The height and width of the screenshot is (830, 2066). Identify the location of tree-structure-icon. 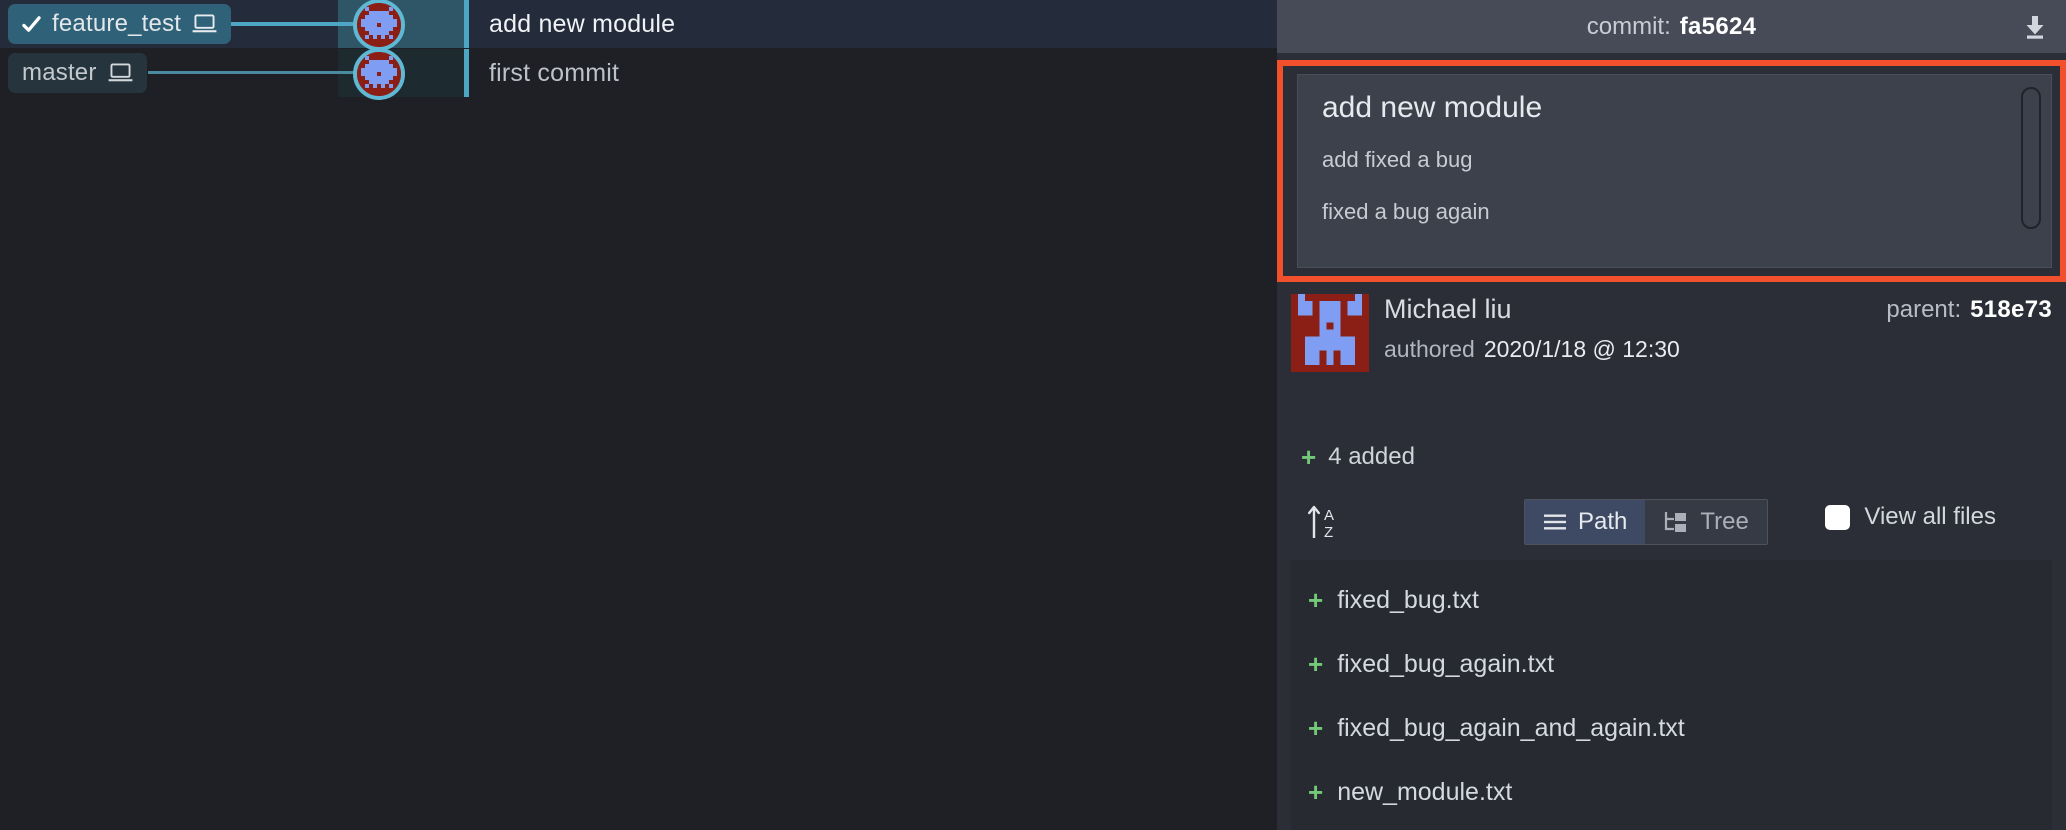
(1676, 522).